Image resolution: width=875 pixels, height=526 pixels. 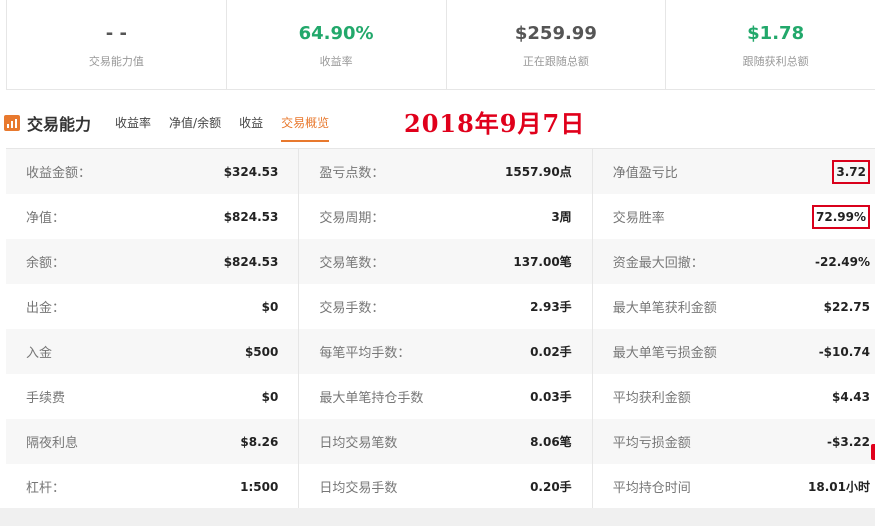 What do you see at coordinates (437, 517) in the screenshot?
I see `footer-bar` at bounding box center [437, 517].